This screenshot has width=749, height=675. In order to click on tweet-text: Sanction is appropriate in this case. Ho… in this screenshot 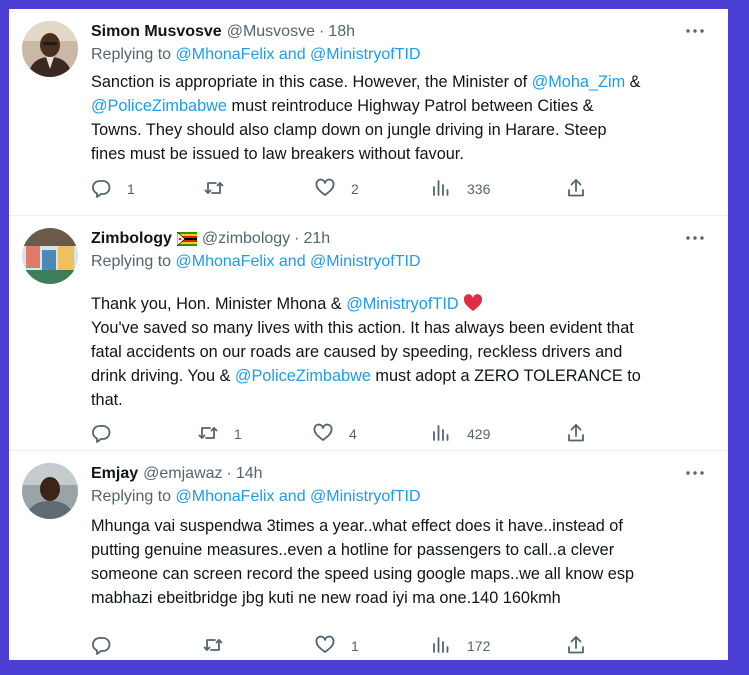, I will do `click(402, 118)`.